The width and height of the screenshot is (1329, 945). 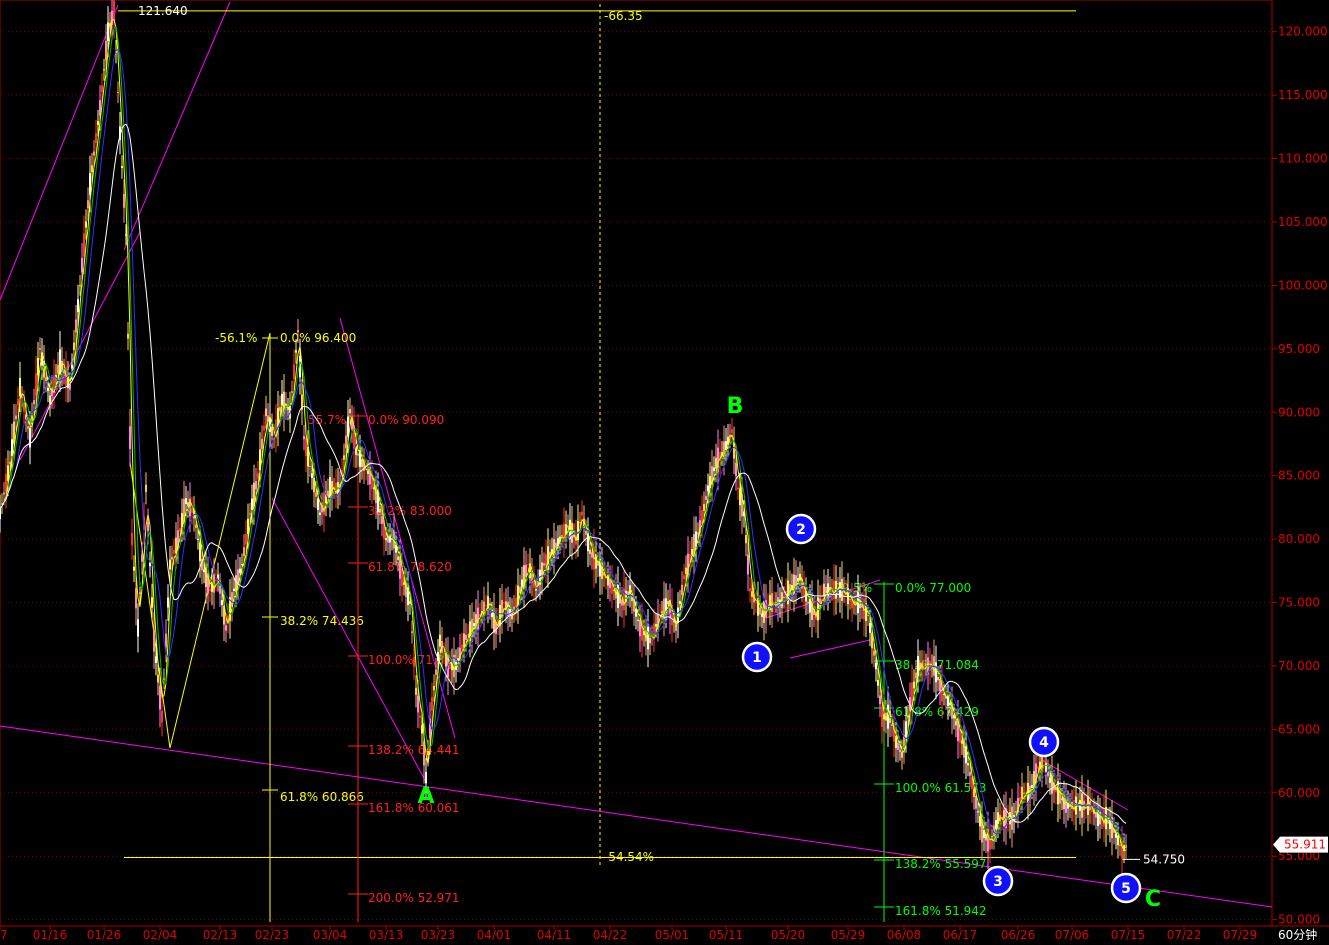 I want to click on x-tick-label: 06/17, so click(x=960, y=934).